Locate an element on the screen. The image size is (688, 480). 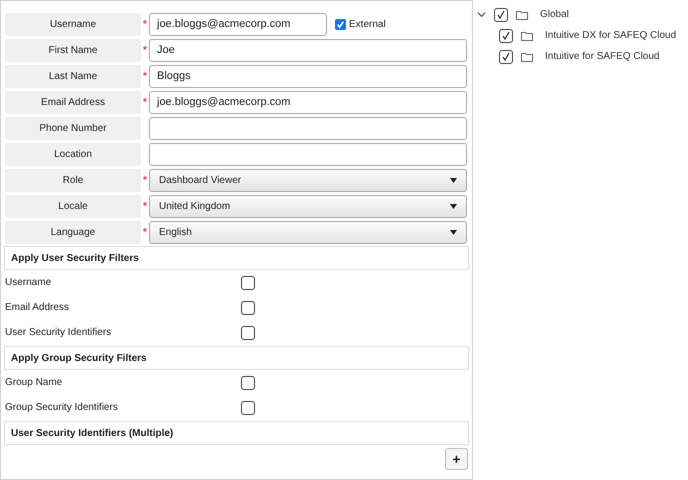
dropdown: English is located at coordinates (308, 232).